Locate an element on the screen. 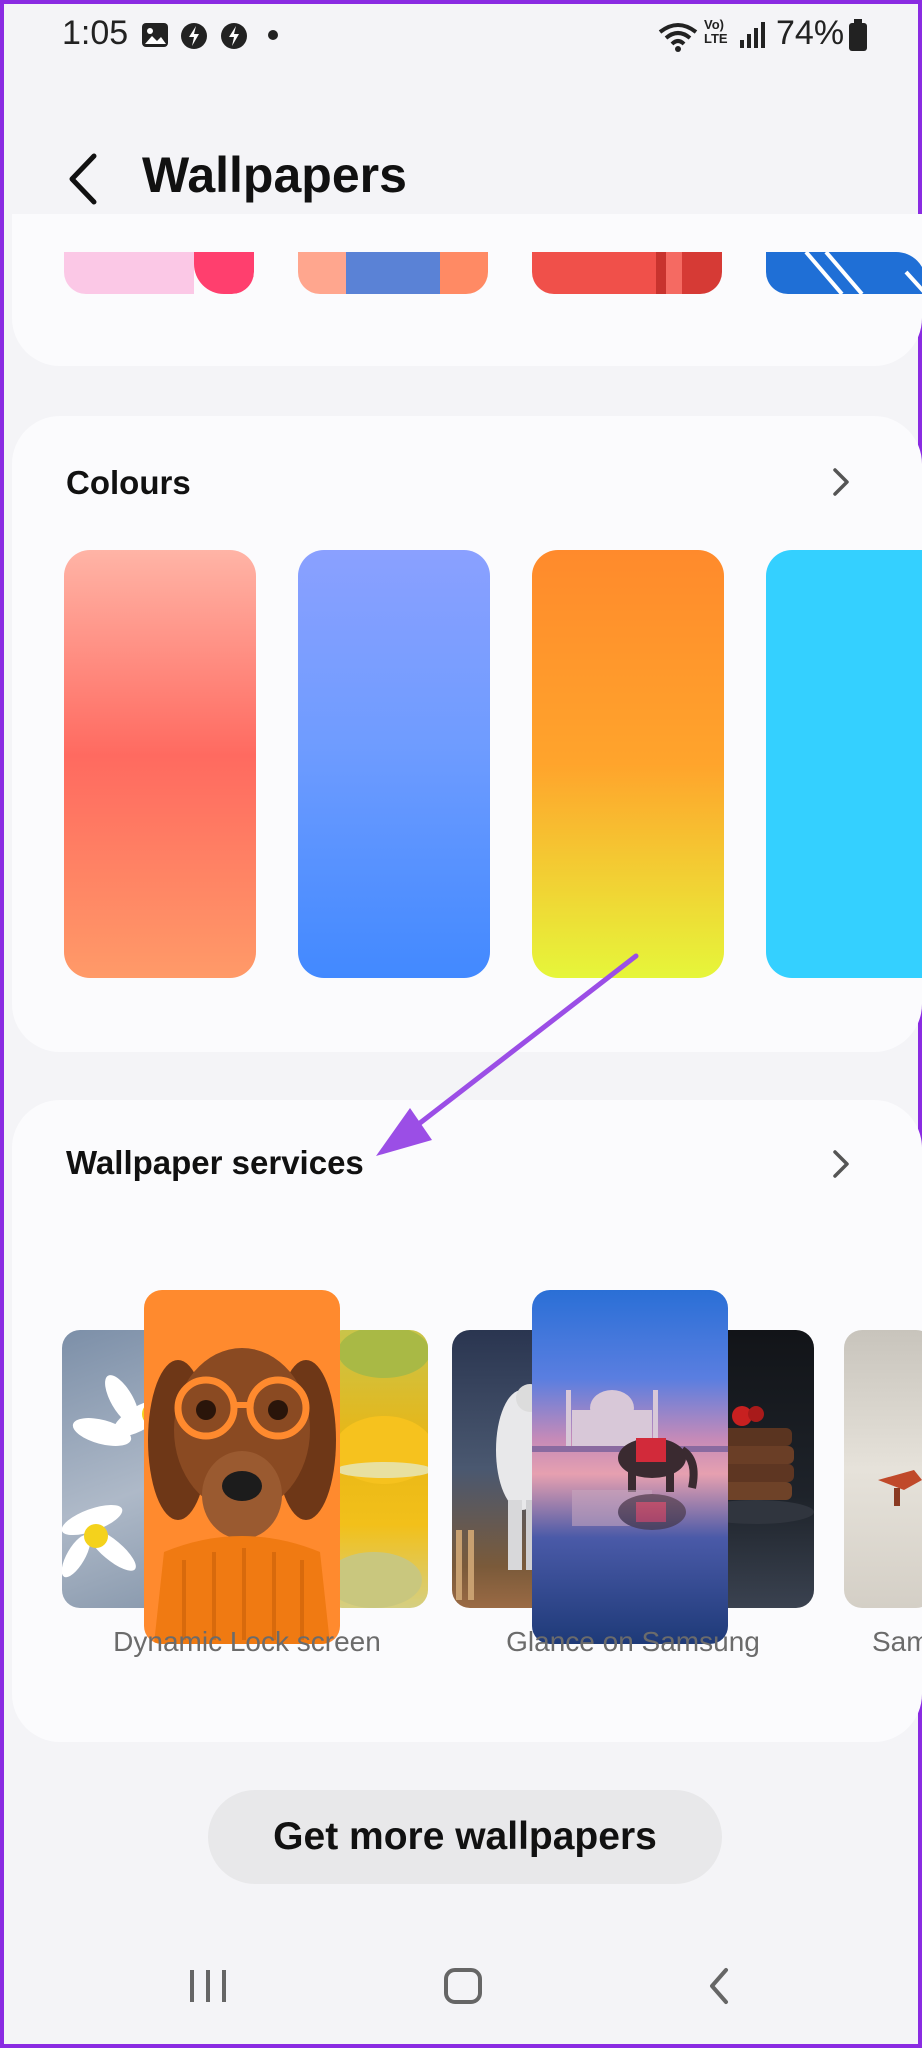 The image size is (922, 2048). samsung-service-thumbnail is located at coordinates (883, 1469).